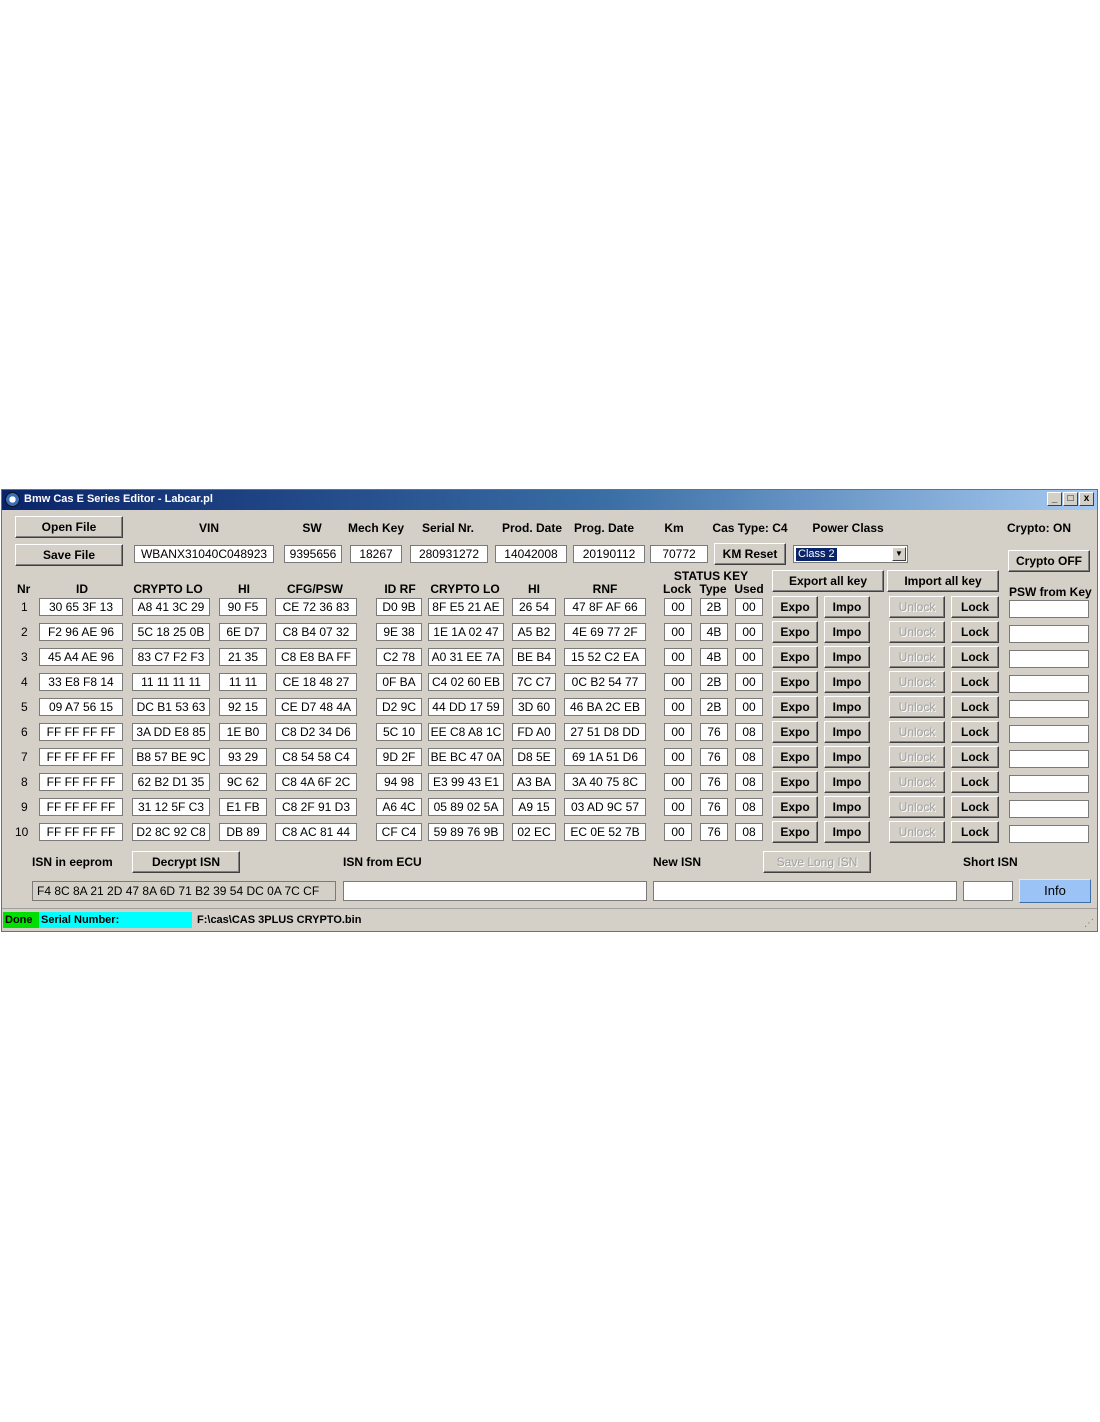 The width and height of the screenshot is (1100, 1422). Describe the element at coordinates (828, 581) in the screenshot. I see `export-all-key-button: Export all key` at that location.